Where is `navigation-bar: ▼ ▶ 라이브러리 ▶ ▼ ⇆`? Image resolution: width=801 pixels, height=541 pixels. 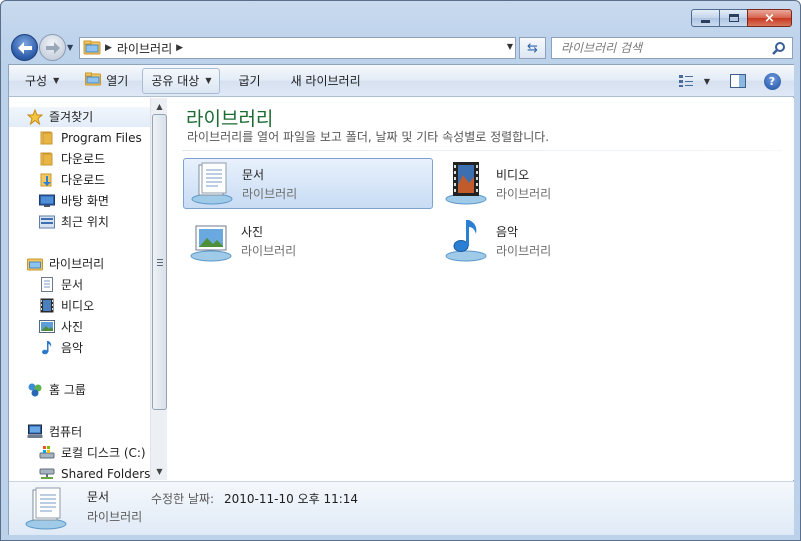
navigation-bar: ▼ ▶ 라이브러리 ▶ ▼ ⇆ is located at coordinates (400, 47).